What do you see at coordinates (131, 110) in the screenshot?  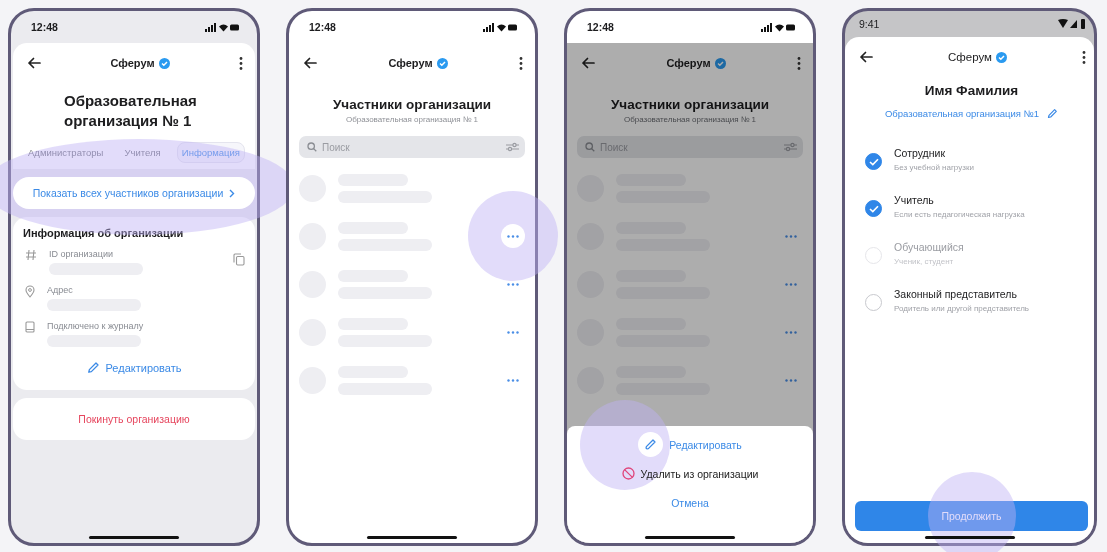 I see `organization-title: Образовательная организация № 1` at bounding box center [131, 110].